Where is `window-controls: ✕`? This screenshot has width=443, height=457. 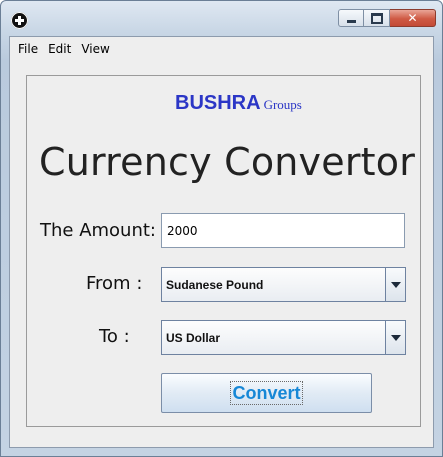
window-controls: ✕ is located at coordinates (387, 18).